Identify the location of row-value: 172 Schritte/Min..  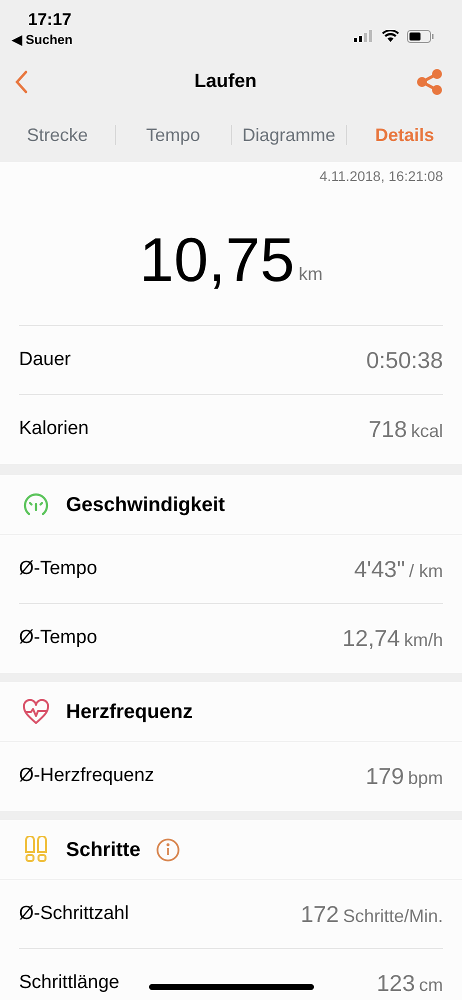
(371, 914).